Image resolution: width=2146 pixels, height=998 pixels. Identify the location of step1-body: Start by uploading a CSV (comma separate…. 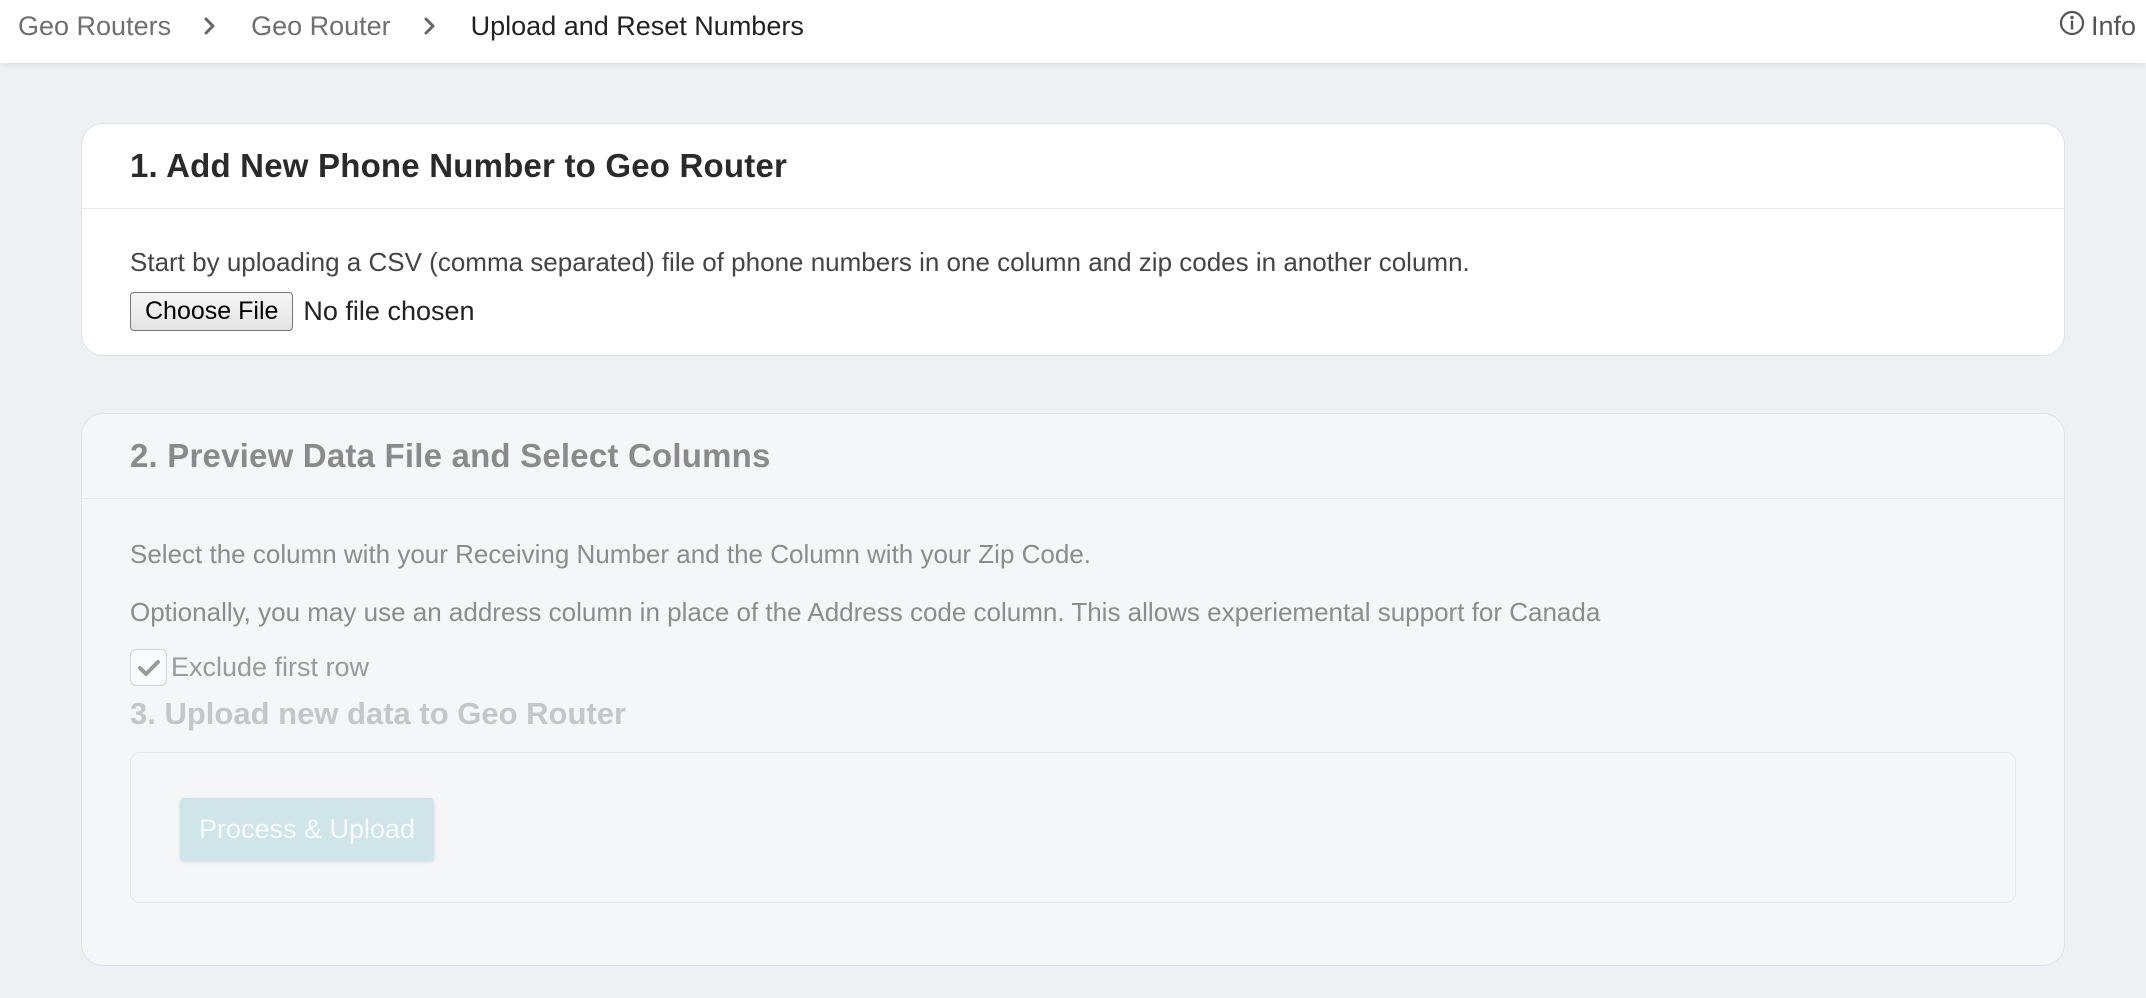
(1073, 289).